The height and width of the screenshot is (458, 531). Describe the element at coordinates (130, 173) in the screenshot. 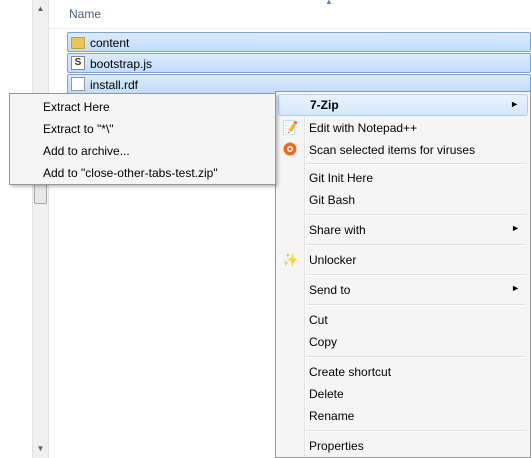

I see `menu-item-label: Add to "close-other-tabs-test.zip"` at that location.